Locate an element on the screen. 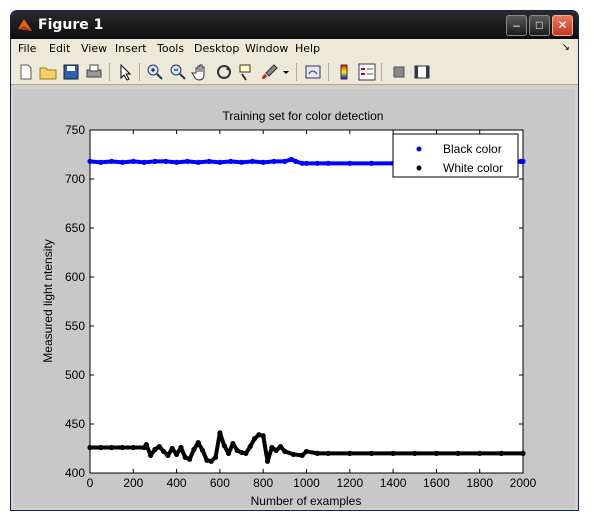 The width and height of the screenshot is (594, 519). brush-dropdown-icon is located at coordinates (286, 72).